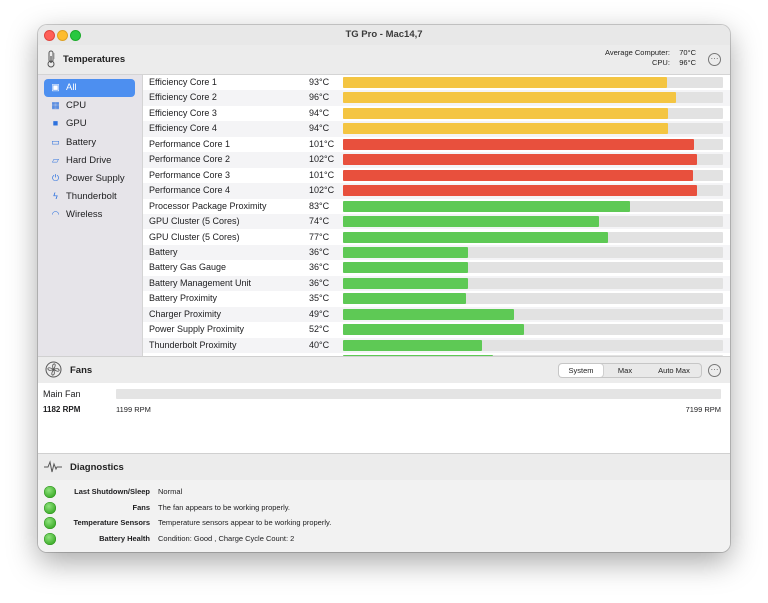 The image size is (768, 603). I want to click on sensor-row: Performance Core 3 101°C, so click(436, 175).